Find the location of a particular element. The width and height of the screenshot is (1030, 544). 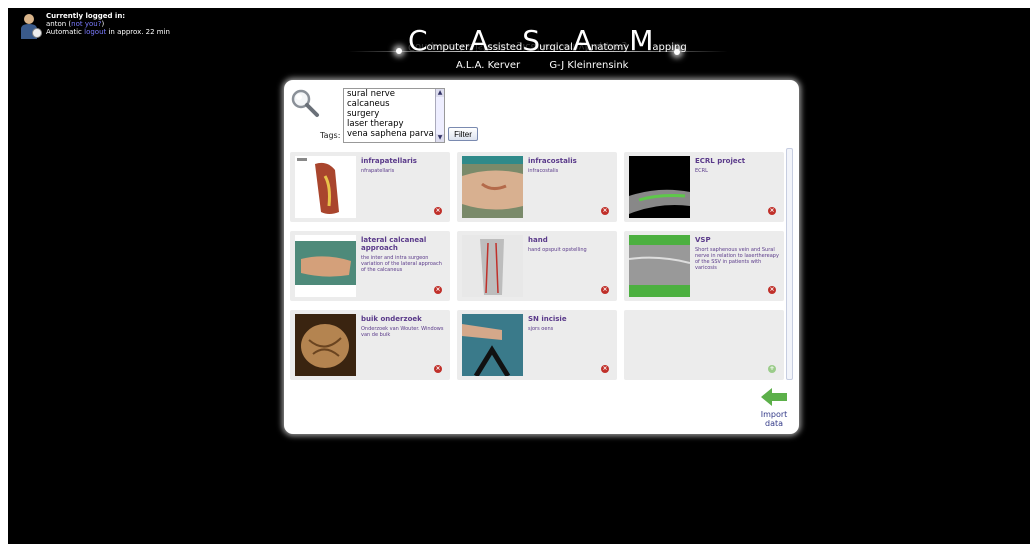

project-title-text: ECRL project is located at coordinates (720, 161).